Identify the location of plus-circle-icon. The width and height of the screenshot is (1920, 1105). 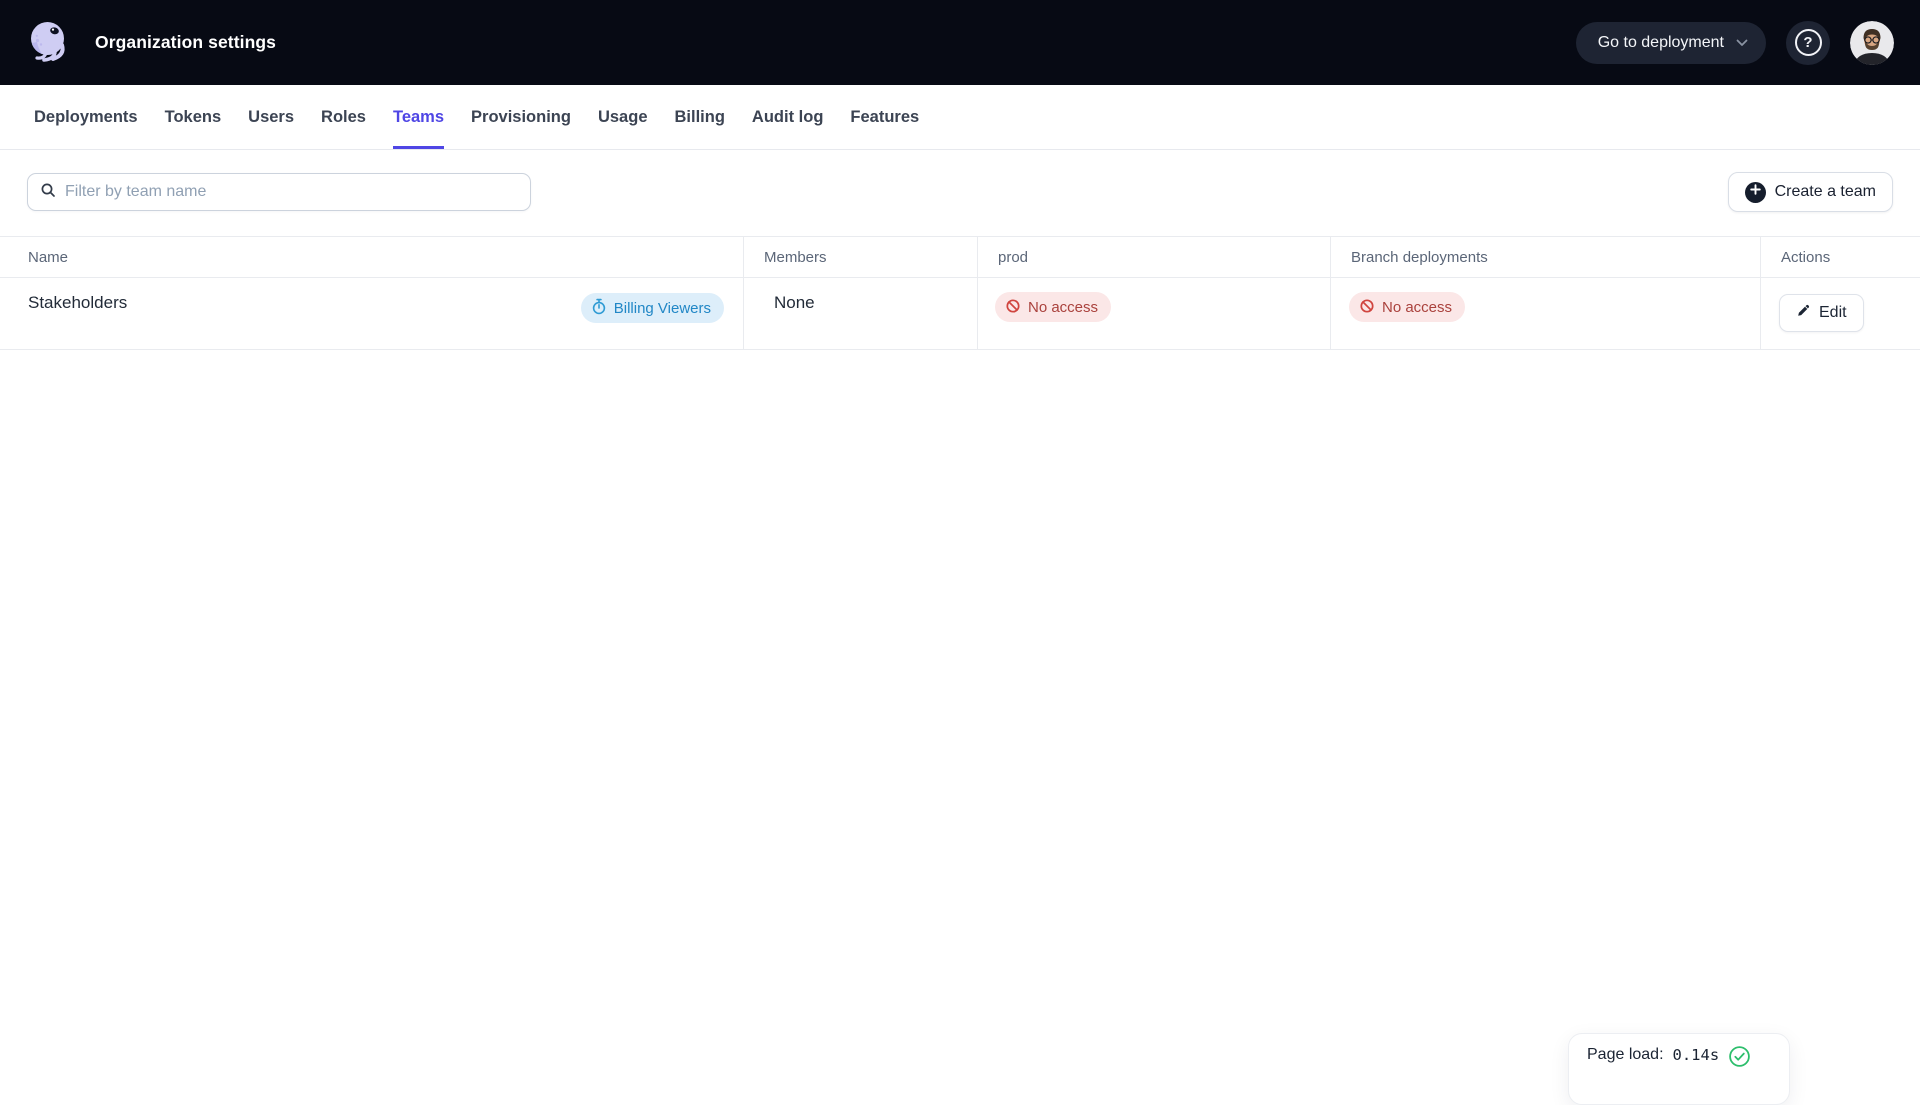
(1755, 192).